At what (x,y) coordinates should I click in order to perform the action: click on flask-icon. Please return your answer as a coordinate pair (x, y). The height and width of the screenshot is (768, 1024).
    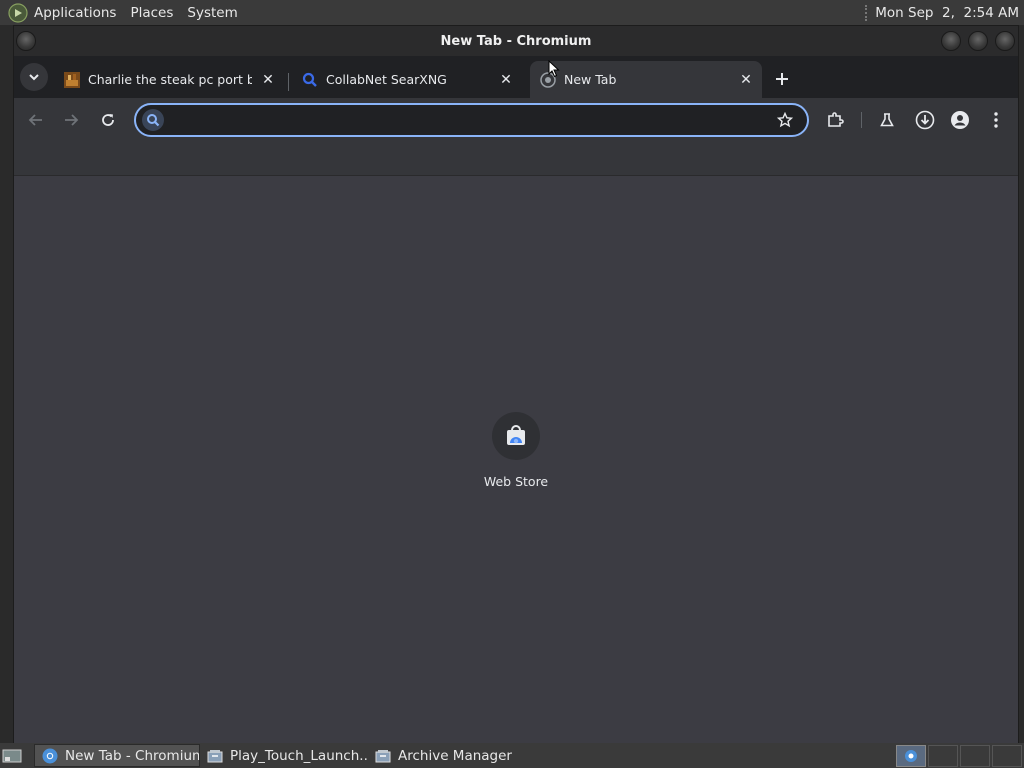
    Looking at the image, I should click on (887, 120).